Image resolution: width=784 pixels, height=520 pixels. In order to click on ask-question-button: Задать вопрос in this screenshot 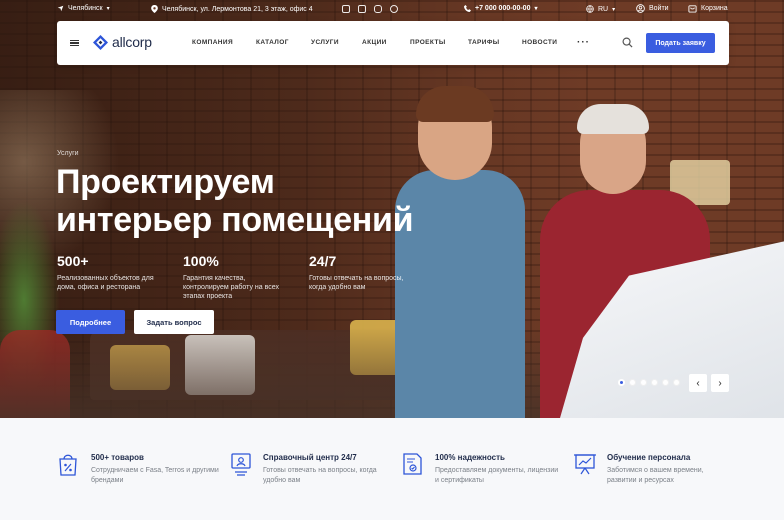, I will do `click(174, 322)`.